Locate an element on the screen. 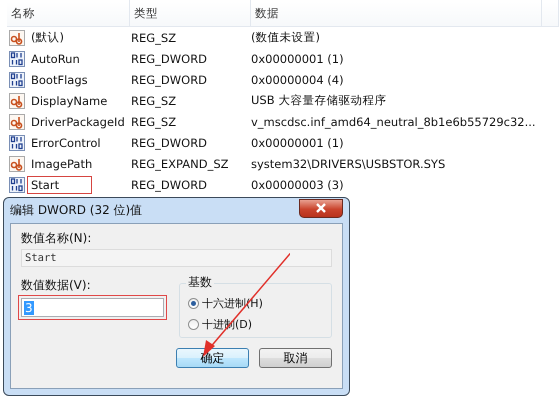 Image resolution: width=559 pixels, height=404 pixels. value-name: BootFlags is located at coordinates (59, 79).